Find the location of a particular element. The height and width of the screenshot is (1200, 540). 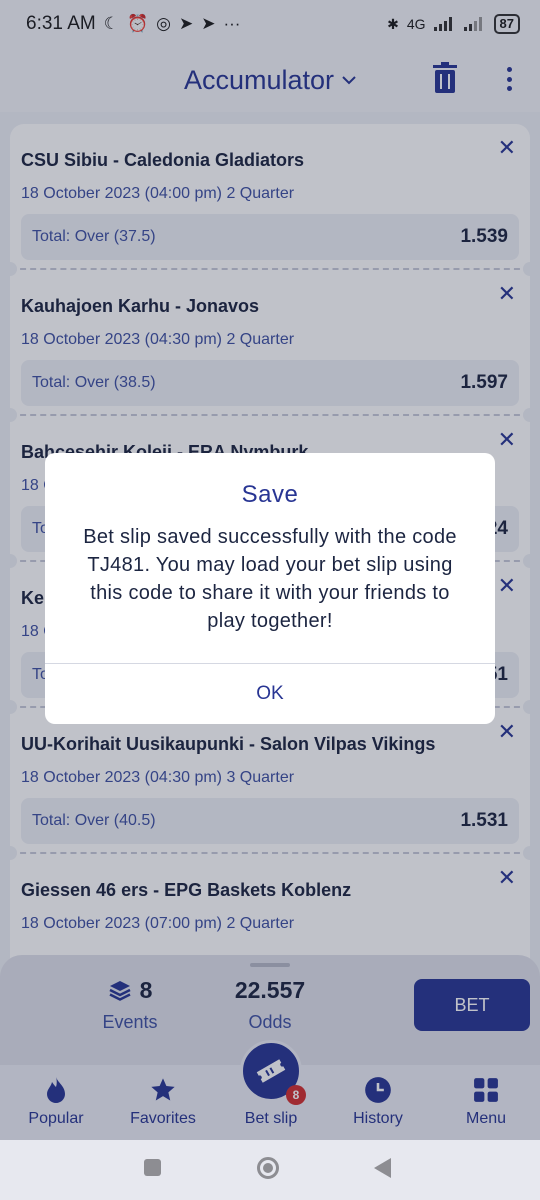

dialog-title: Save is located at coordinates (270, 494).